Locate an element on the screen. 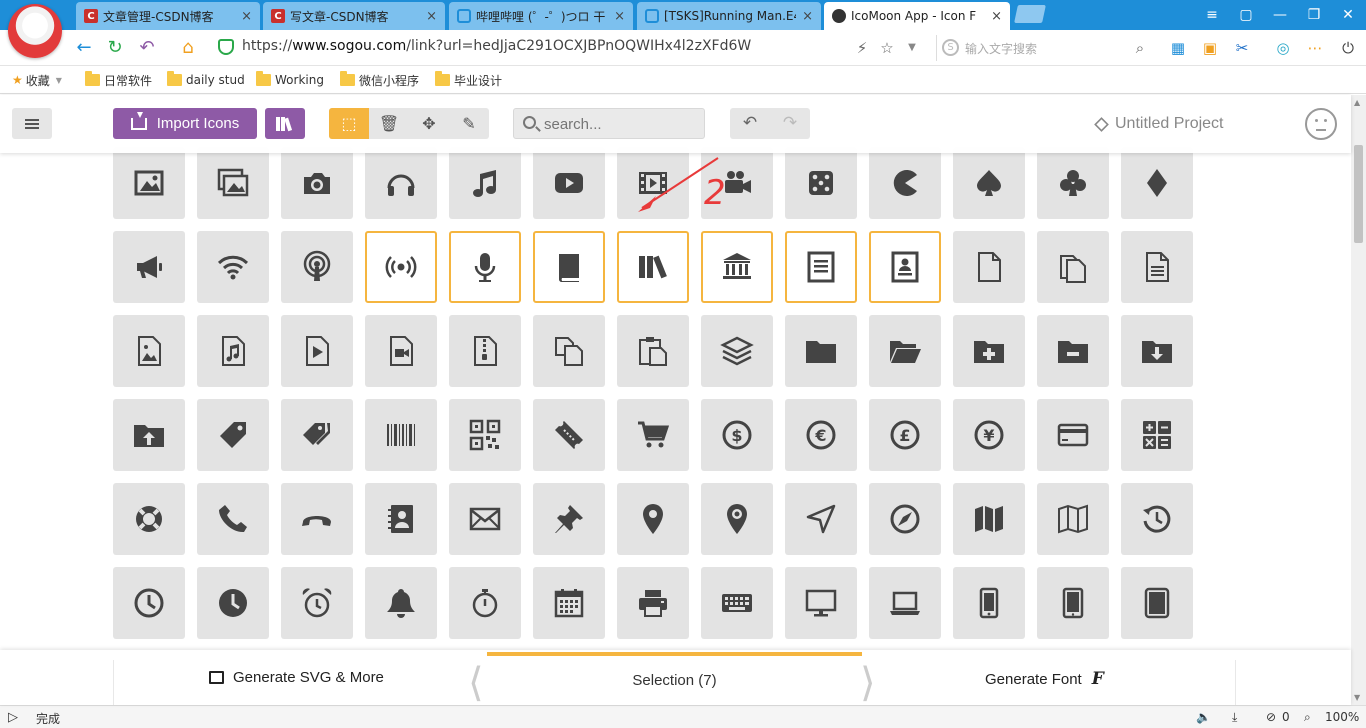  icon-tile-history is located at coordinates (1157, 519).